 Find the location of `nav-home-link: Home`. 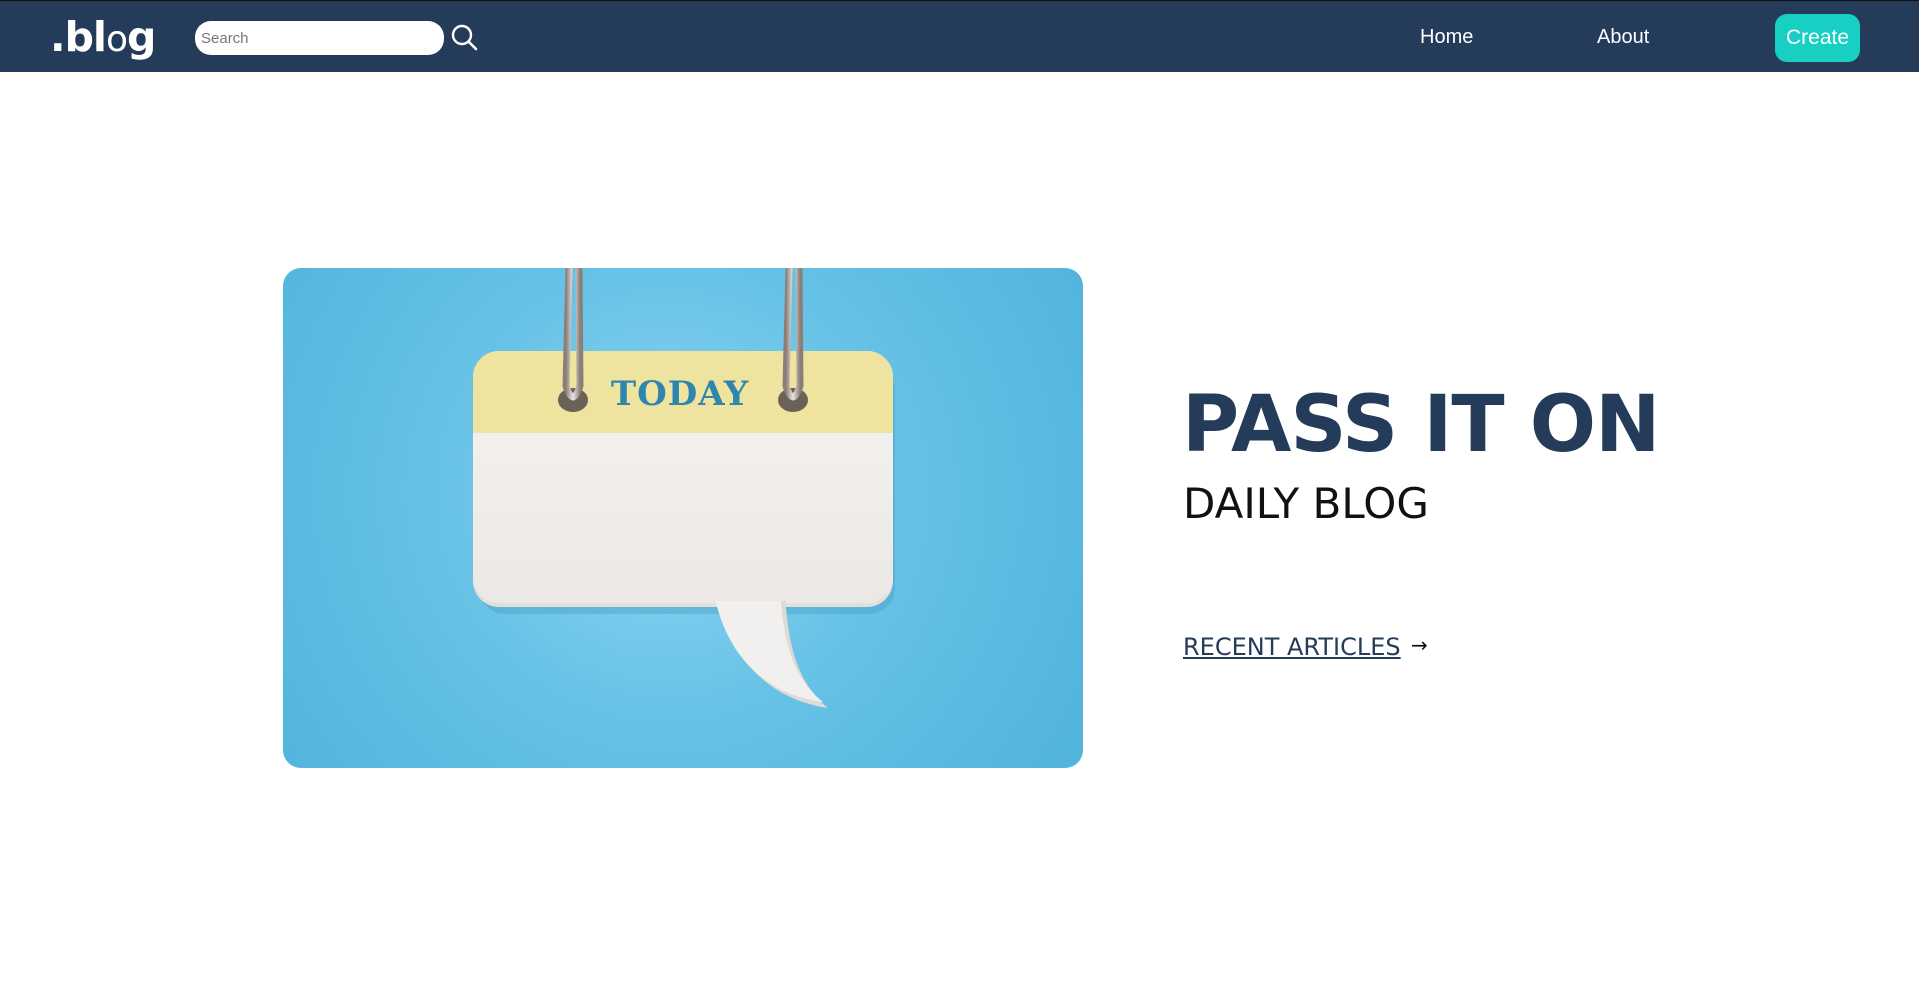

nav-home-link: Home is located at coordinates (1446, 37).